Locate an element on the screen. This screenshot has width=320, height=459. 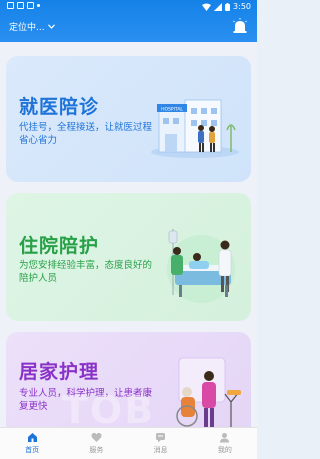
wifi-icon is located at coordinates (207, 7).